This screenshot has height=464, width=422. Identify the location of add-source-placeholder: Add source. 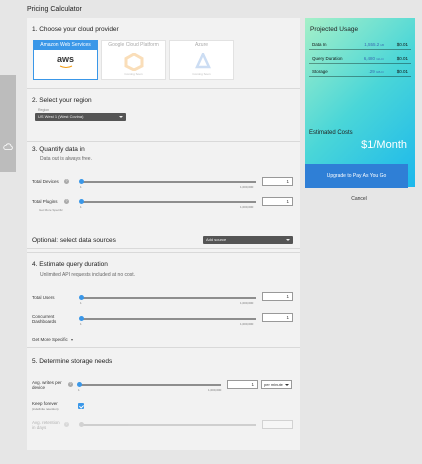
(216, 239).